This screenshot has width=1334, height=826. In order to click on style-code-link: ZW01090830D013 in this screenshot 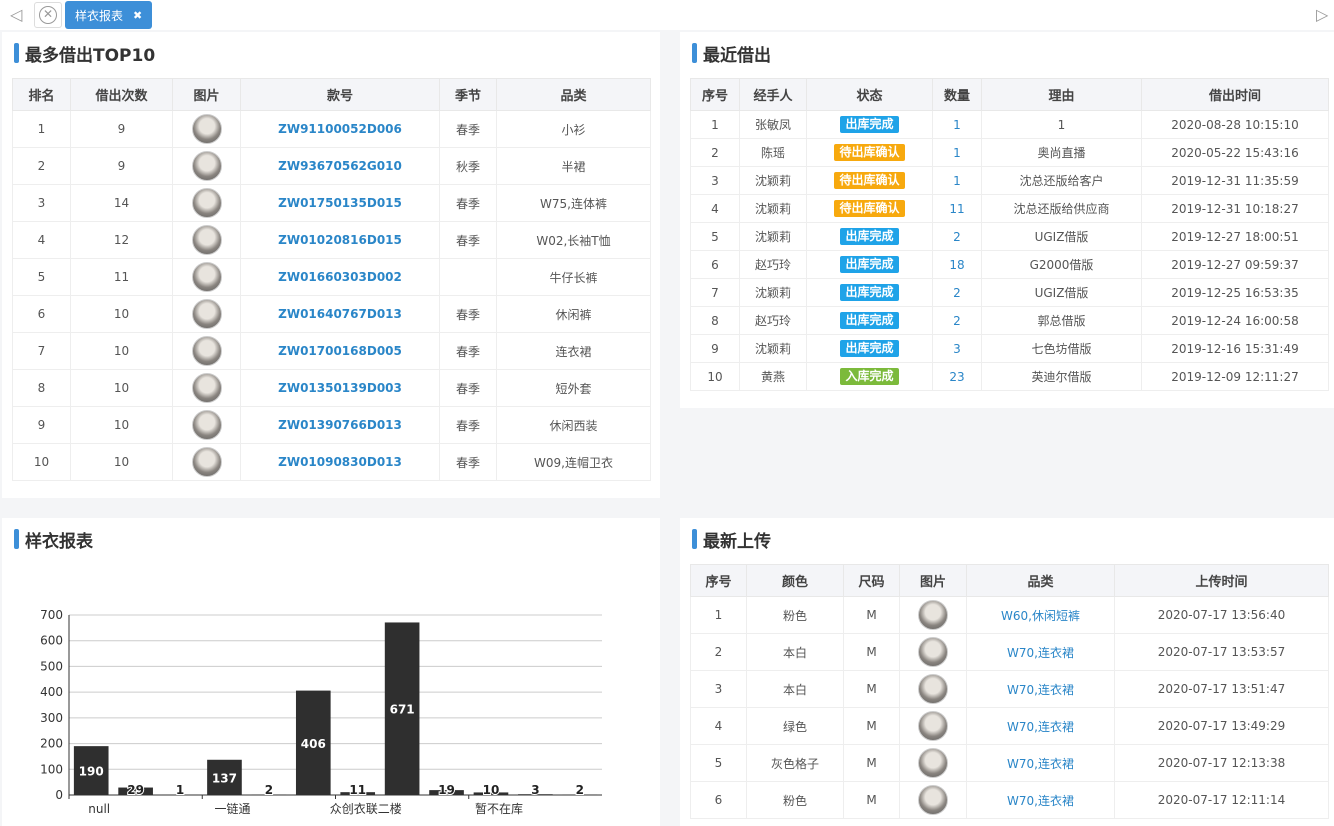, I will do `click(340, 462)`.